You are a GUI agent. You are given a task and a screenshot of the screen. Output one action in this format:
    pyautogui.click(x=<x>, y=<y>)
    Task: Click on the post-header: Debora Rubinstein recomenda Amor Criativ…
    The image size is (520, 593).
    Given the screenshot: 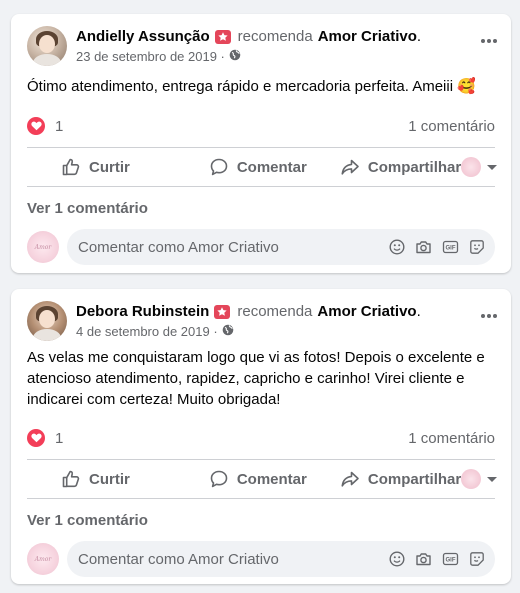 What is the action you would take?
    pyautogui.click(x=224, y=321)
    